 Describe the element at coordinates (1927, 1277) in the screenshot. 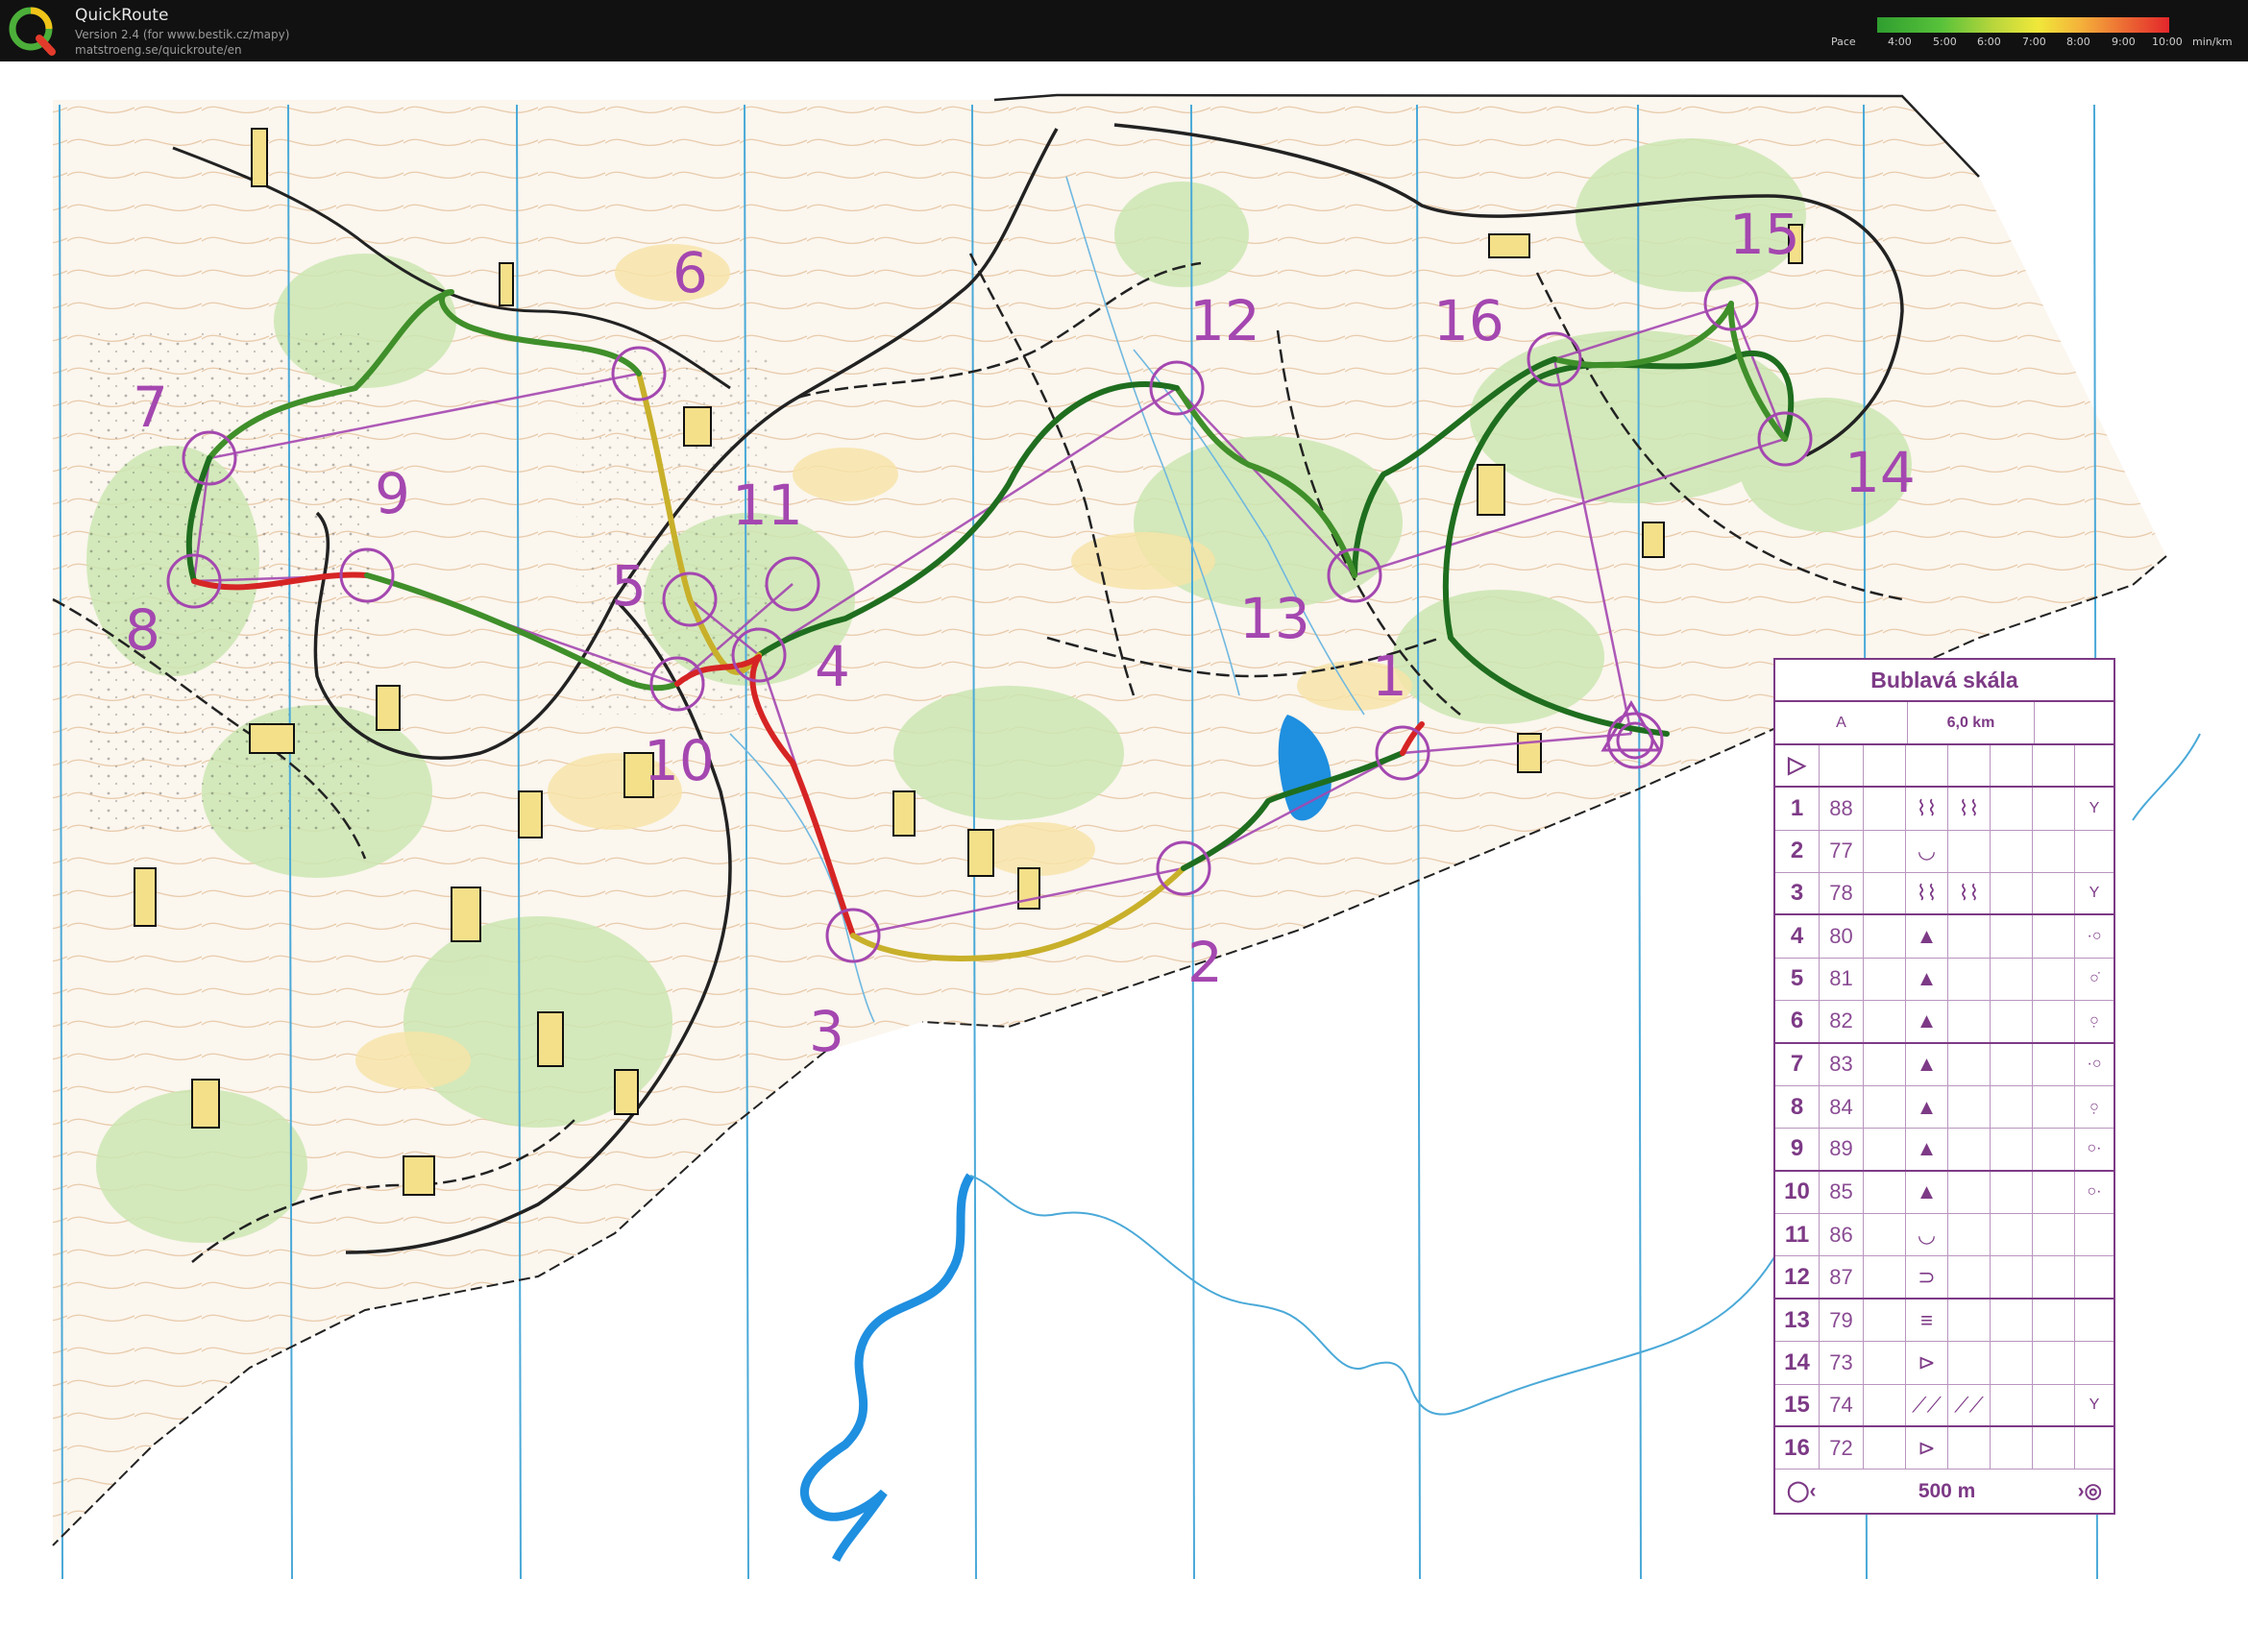

I see `desc-feature-symbol: ⊃` at that location.